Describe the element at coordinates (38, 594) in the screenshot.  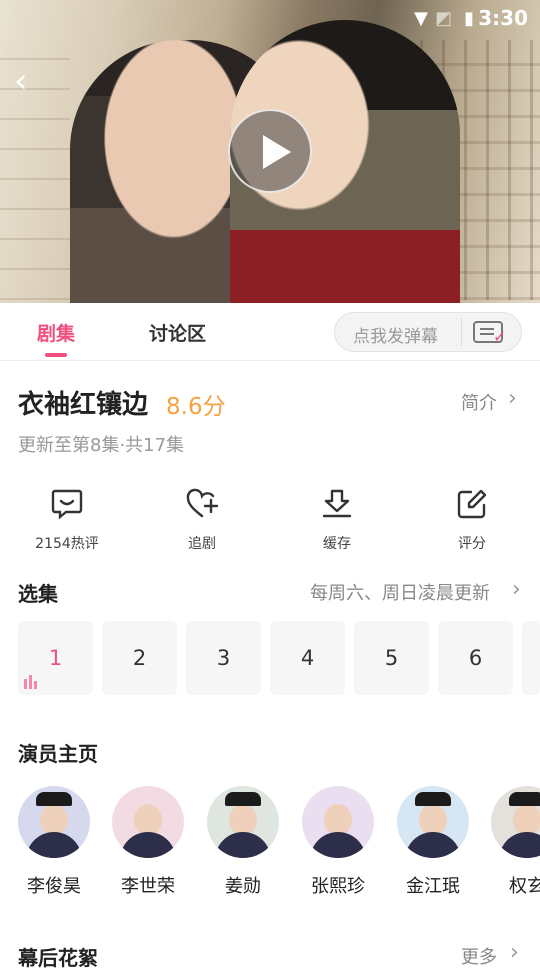
I see `episodes-title: 选集` at that location.